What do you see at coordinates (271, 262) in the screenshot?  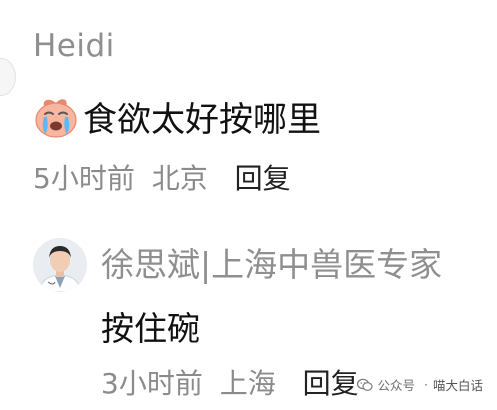 I see `comment-username: 徐思斌|上海中兽医专家` at bounding box center [271, 262].